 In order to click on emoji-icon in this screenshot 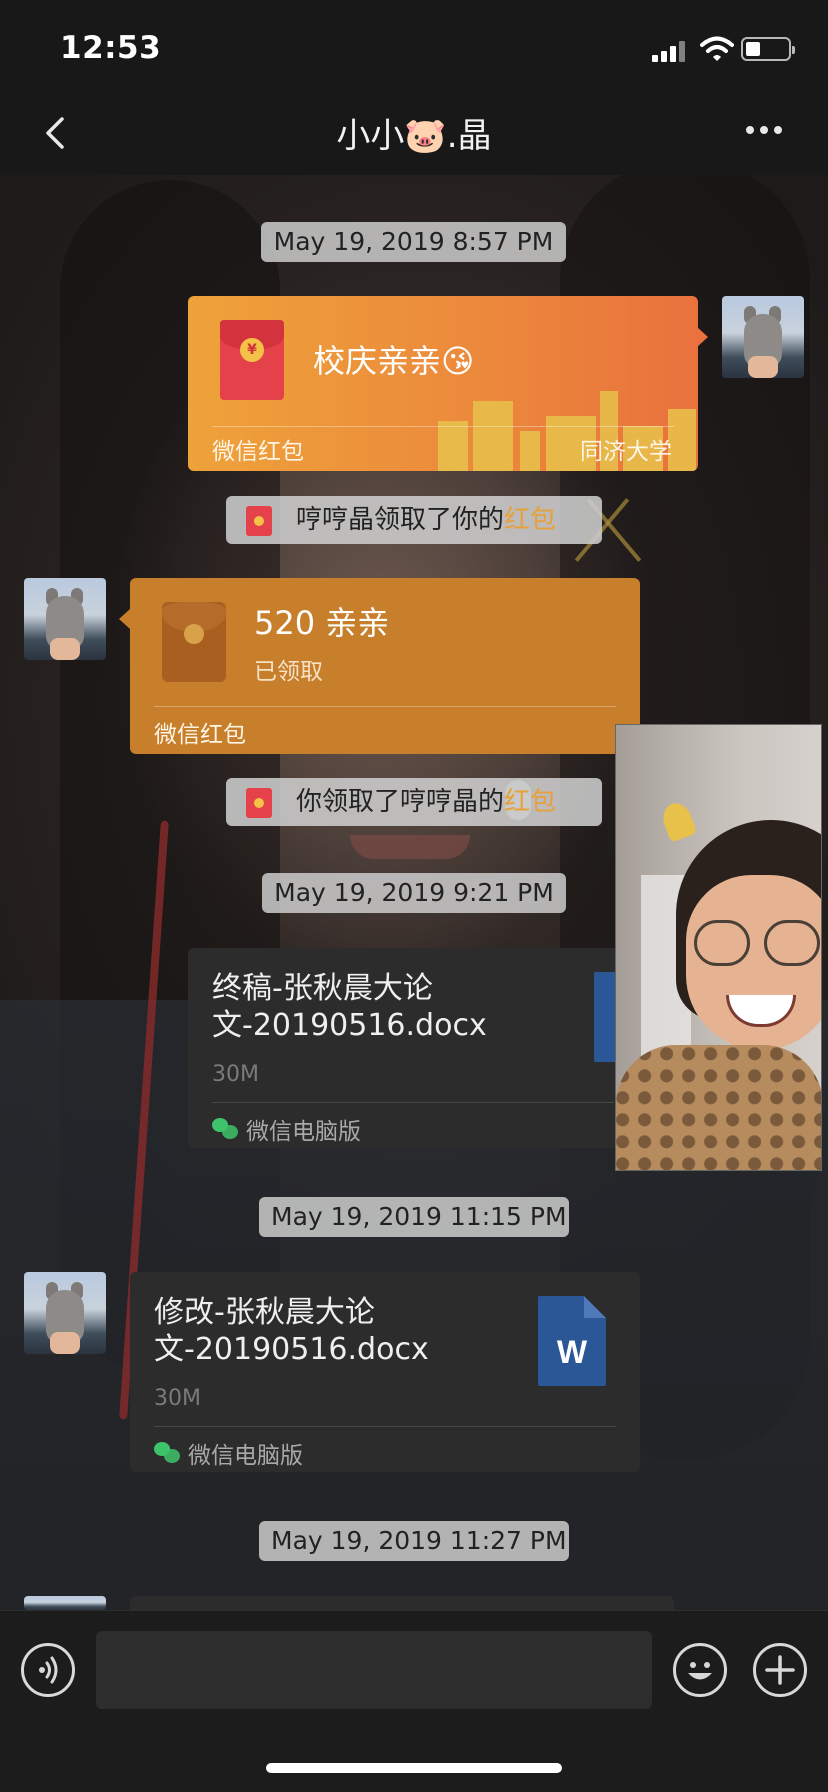, I will do `click(700, 1670)`.